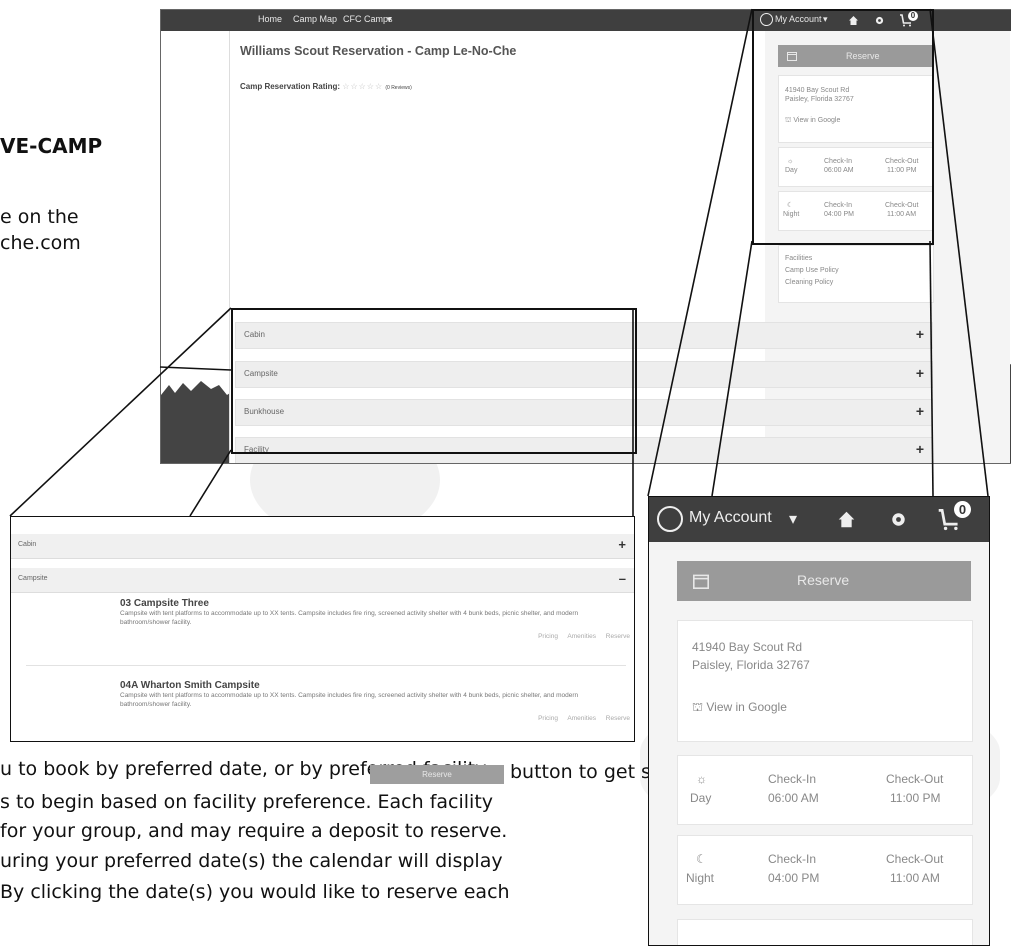 The height and width of the screenshot is (946, 1011). Describe the element at coordinates (730, 518) in the screenshot. I see `my-account-link: My Account` at that location.